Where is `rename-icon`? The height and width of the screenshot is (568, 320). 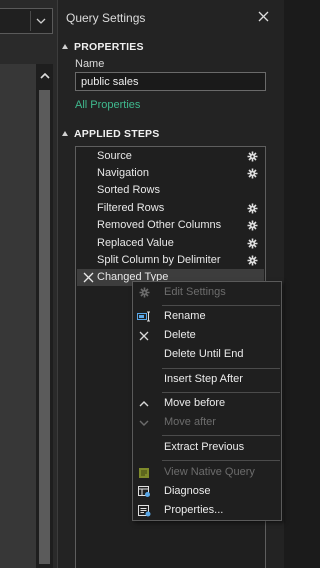 rename-icon is located at coordinates (144, 316).